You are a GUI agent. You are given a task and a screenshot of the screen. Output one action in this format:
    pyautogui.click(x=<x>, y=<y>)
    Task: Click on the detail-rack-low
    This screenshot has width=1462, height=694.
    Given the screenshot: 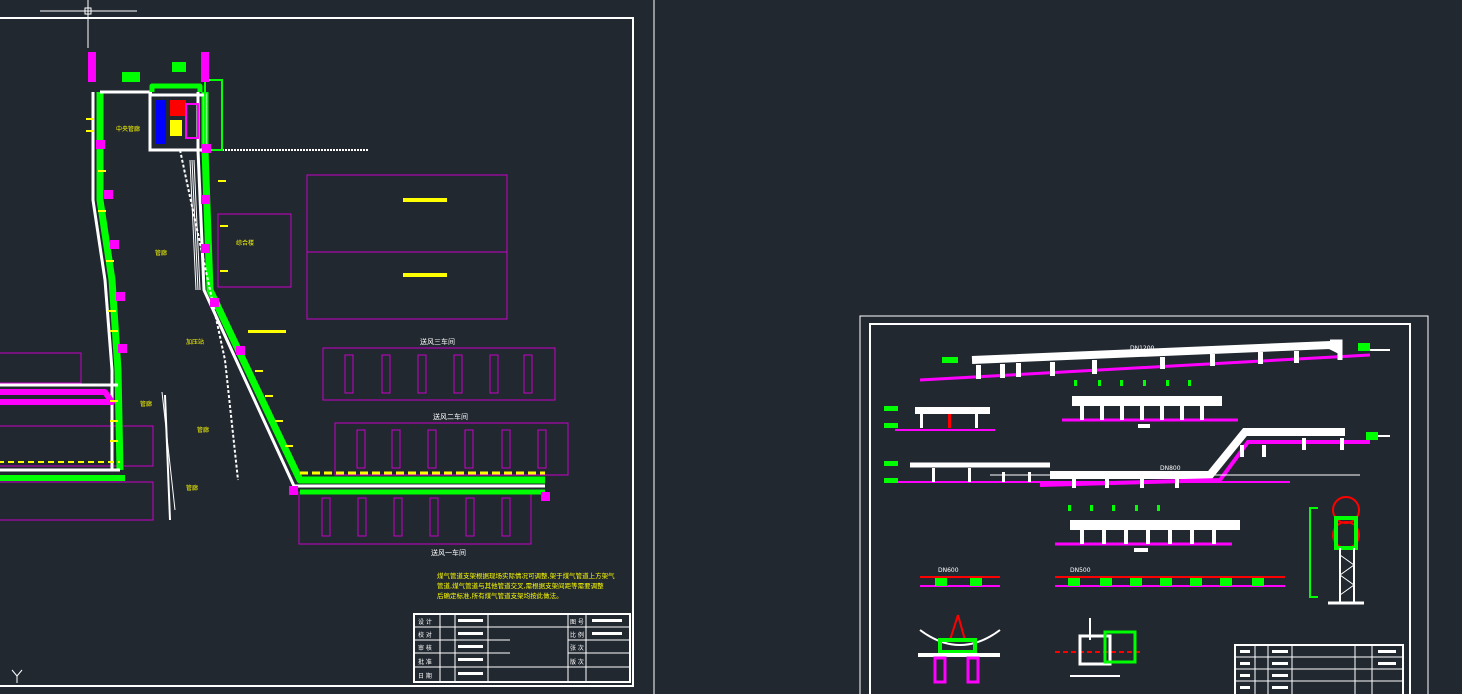 What is the action you would take?
    pyautogui.click(x=1147, y=528)
    